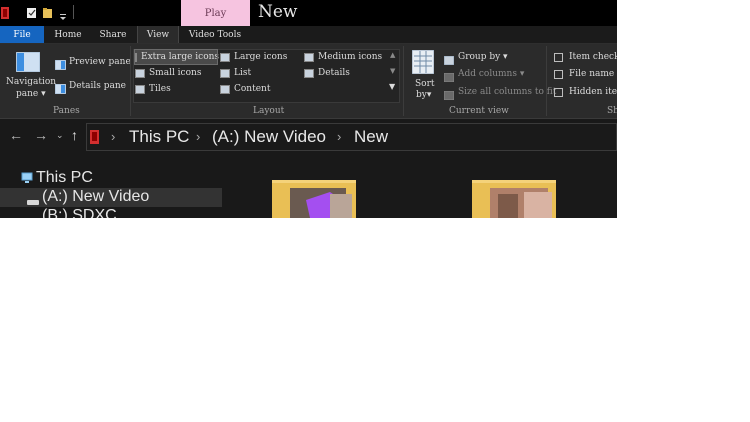 Image resolution: width=750 pixels, height=422 pixels. I want to click on show-hide-group-label: Sh, so click(612, 111).